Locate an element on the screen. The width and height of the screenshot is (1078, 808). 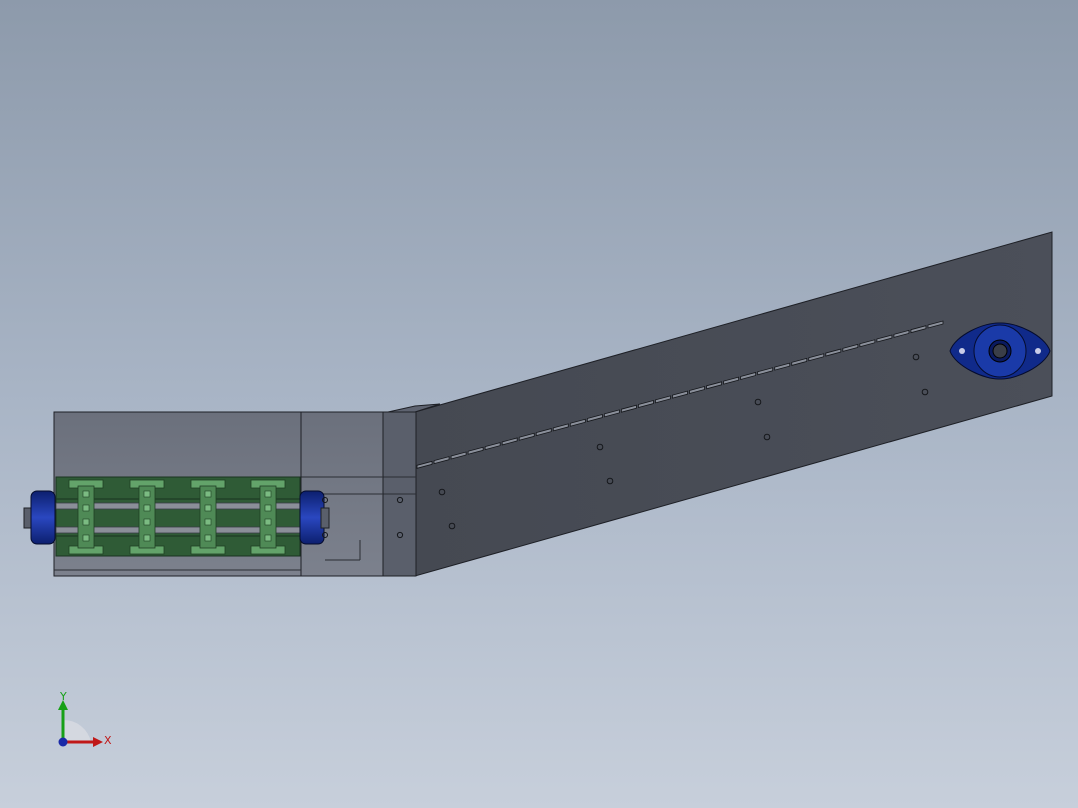
axis-y-label: Y is located at coordinates (63, 696).